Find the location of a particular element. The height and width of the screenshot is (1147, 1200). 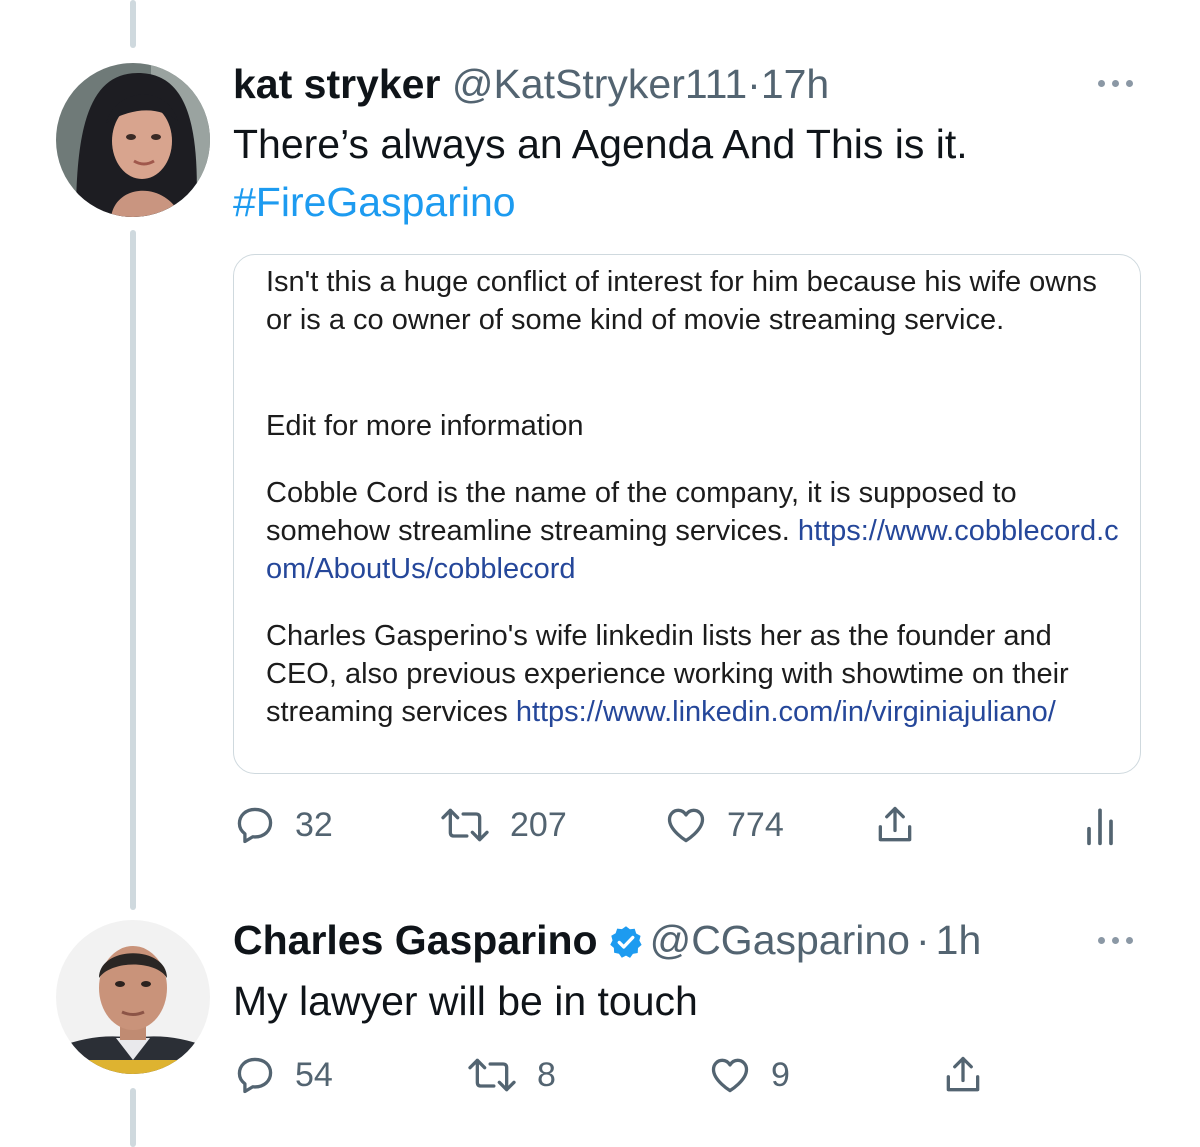

retweet-button: 8 is located at coordinates (510, 1075).